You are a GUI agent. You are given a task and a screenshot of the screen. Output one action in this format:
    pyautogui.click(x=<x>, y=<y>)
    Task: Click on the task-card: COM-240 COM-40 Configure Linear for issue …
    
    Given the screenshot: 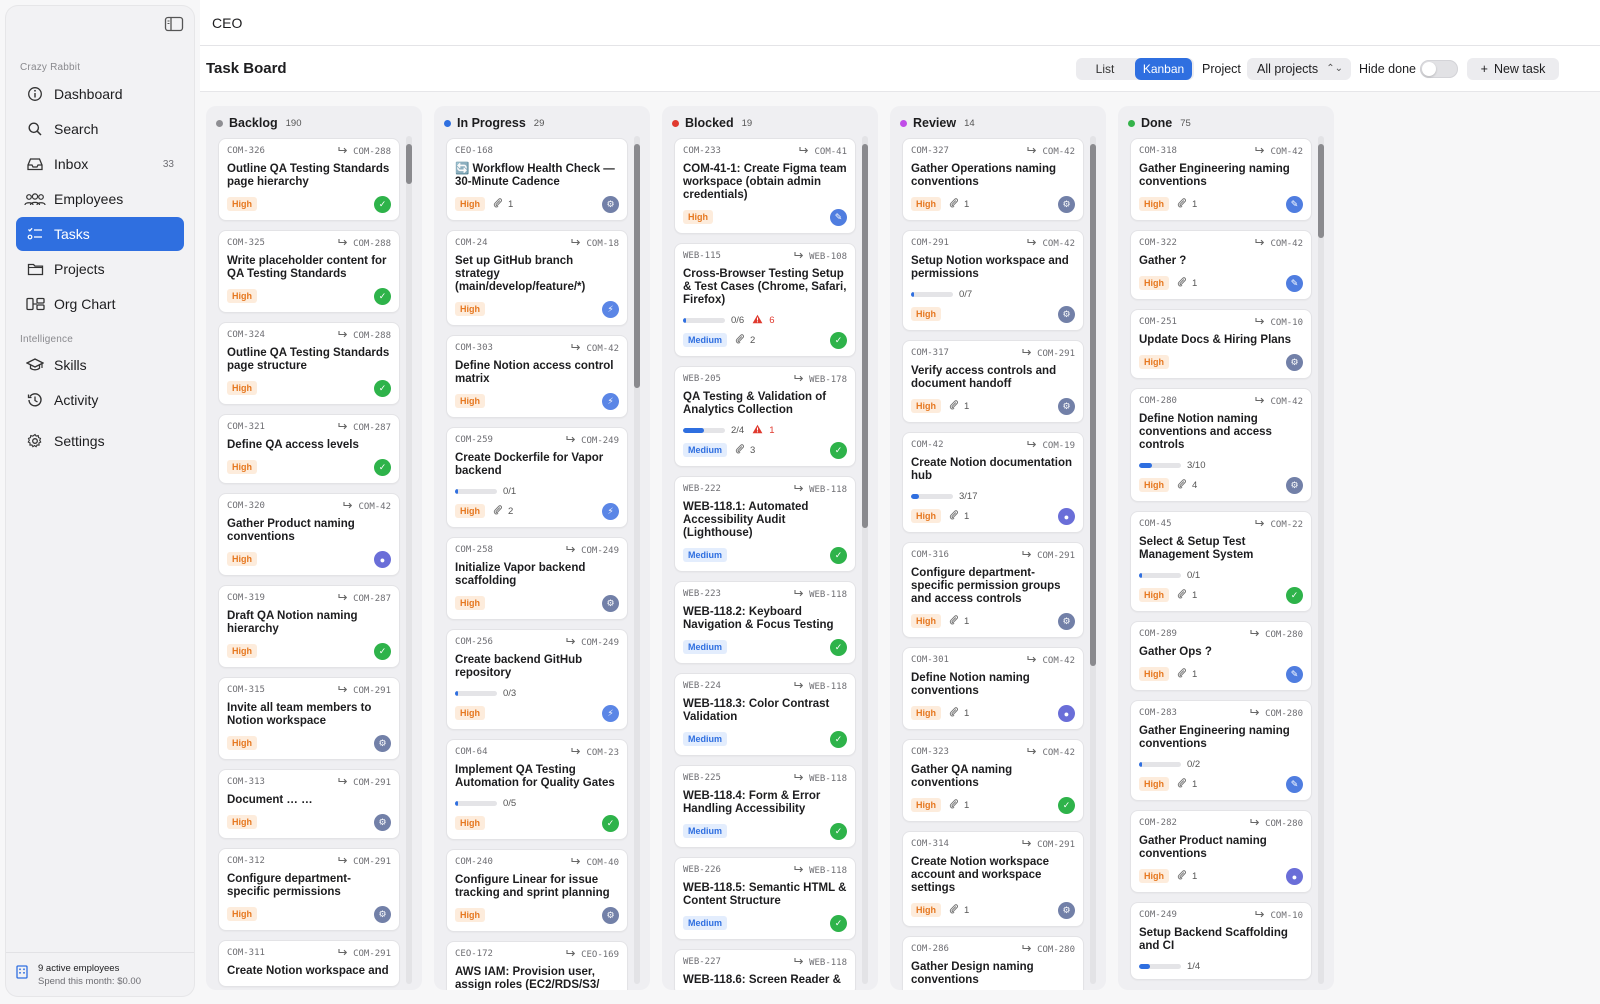 What is the action you would take?
    pyautogui.click(x=537, y=890)
    